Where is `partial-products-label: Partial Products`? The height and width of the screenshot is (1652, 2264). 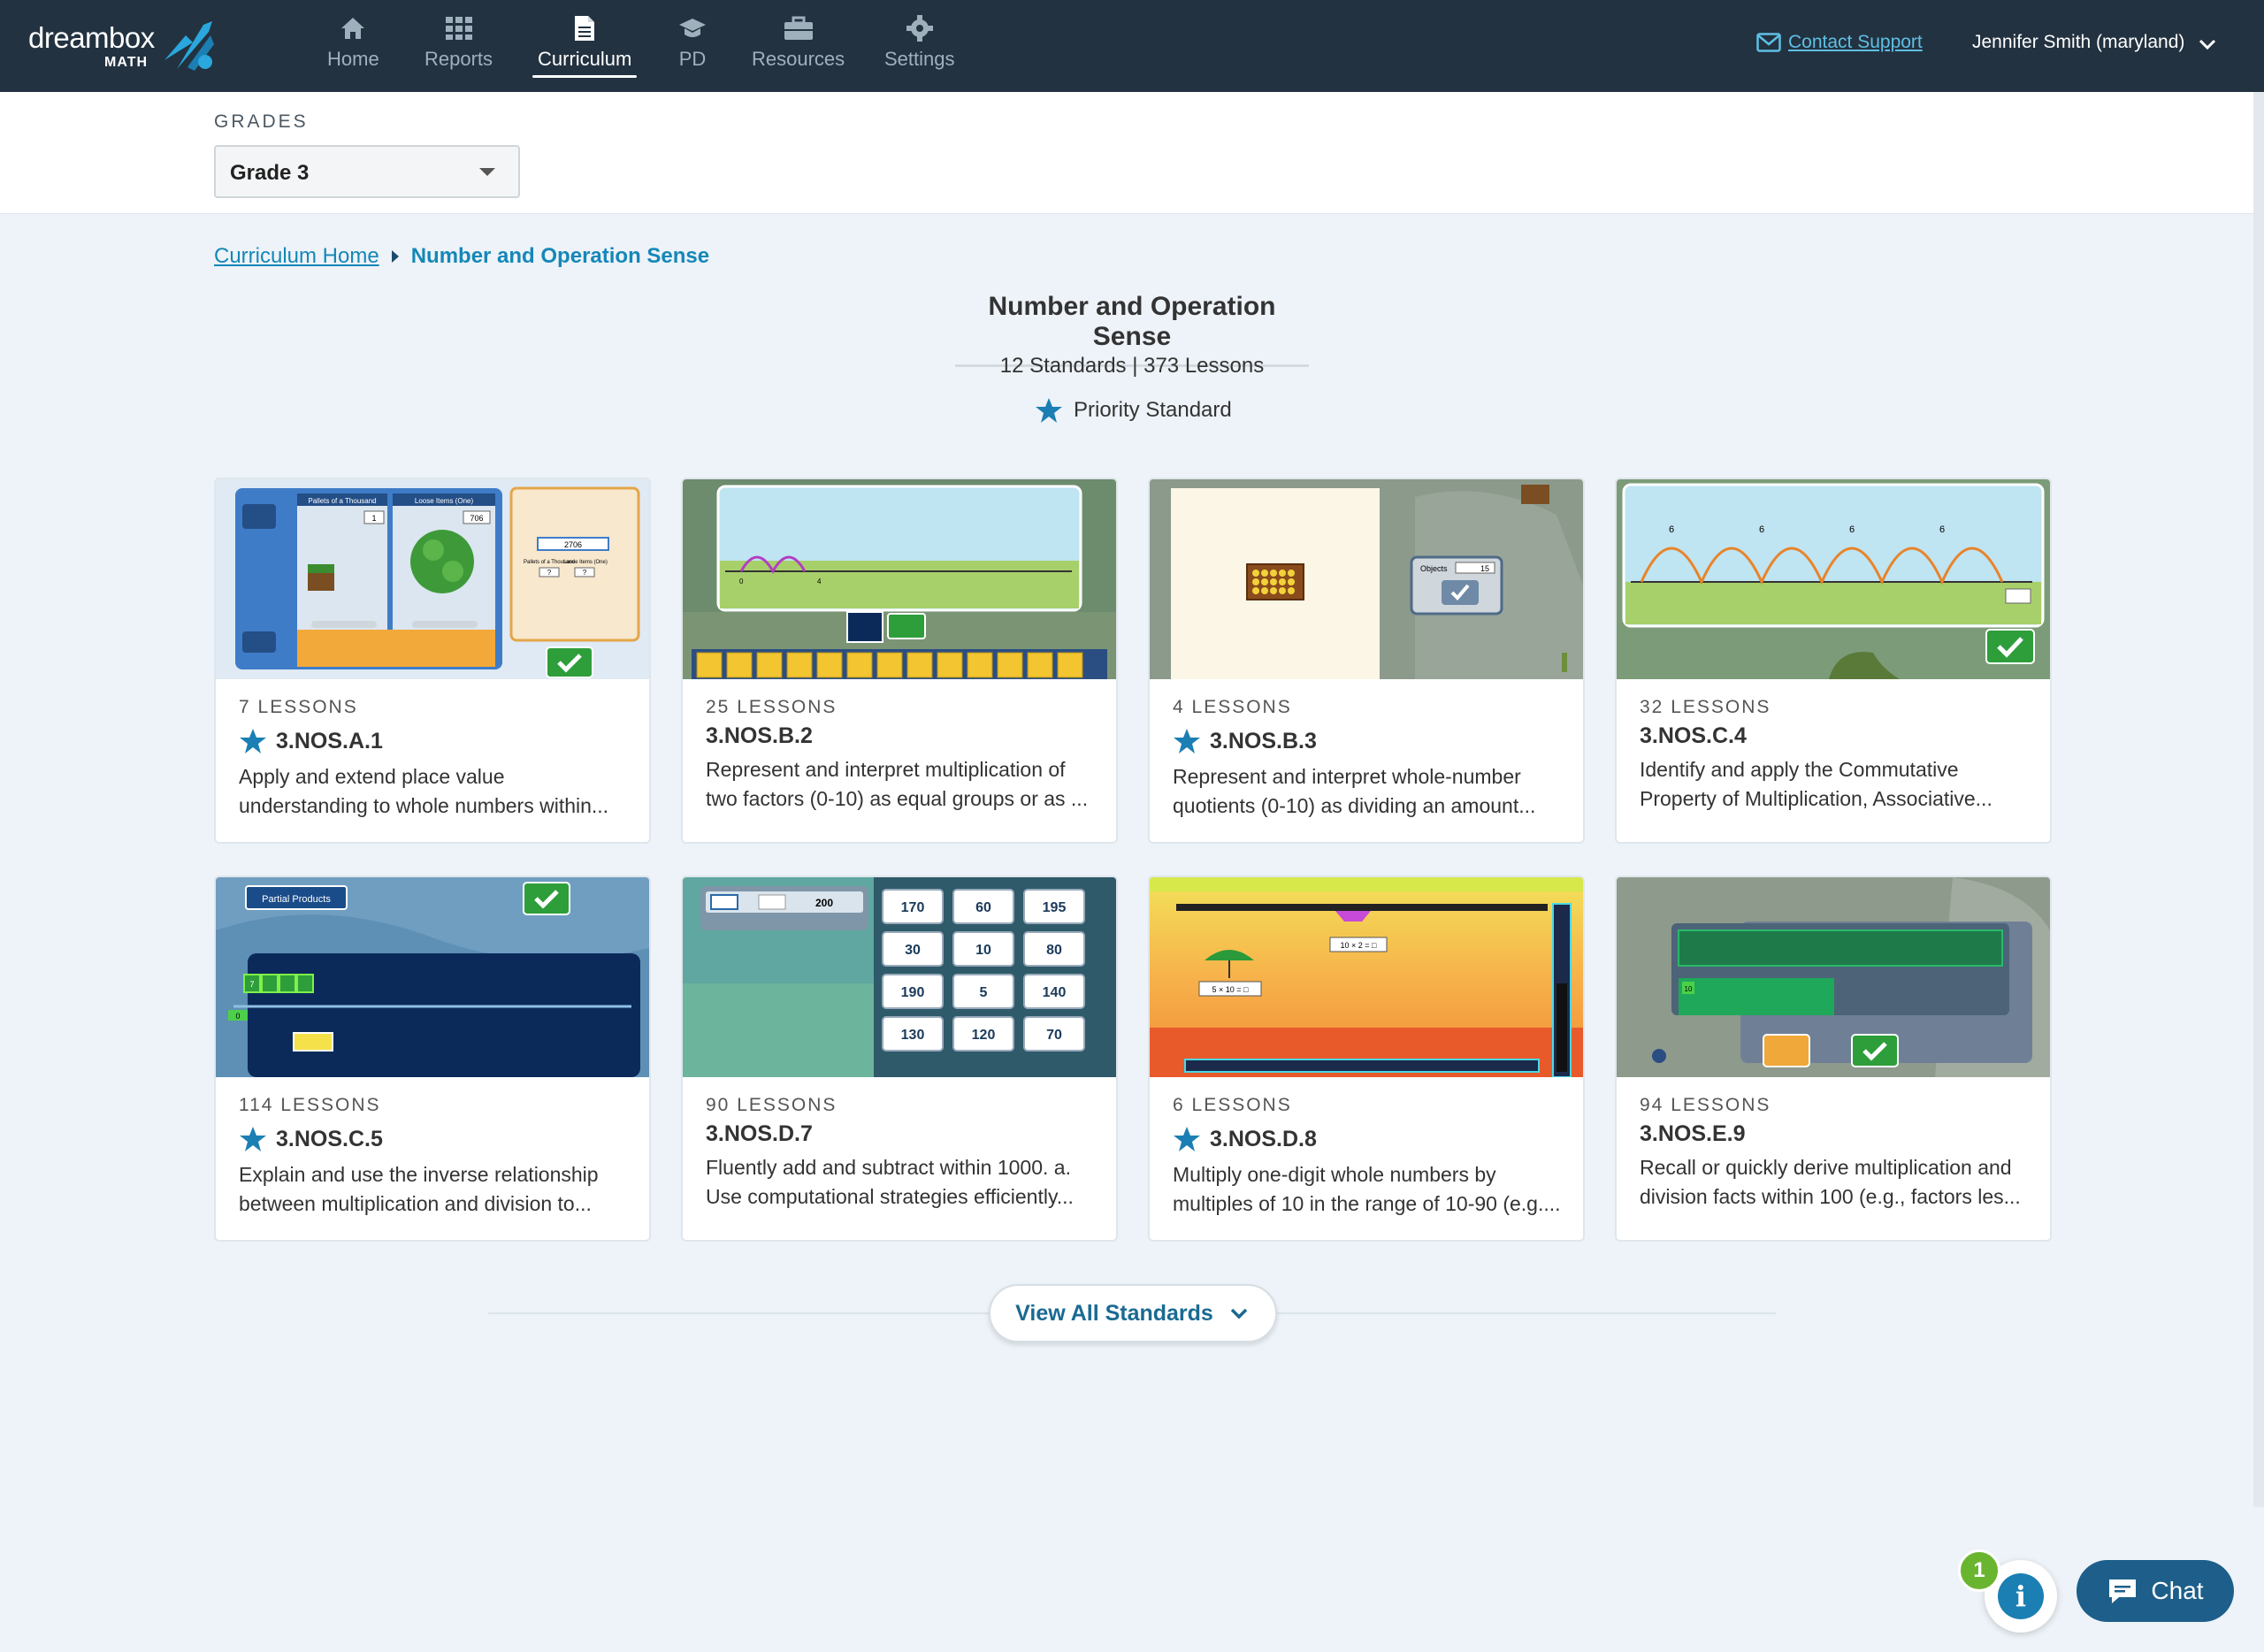 partial-products-label: Partial Products is located at coordinates (296, 899).